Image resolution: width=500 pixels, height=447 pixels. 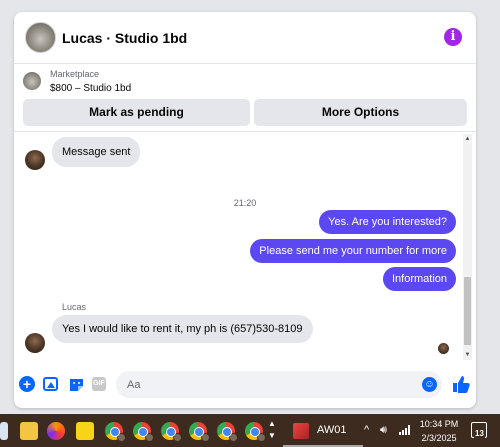 What do you see at coordinates (4, 431) in the screenshot?
I see `file-icon` at bounding box center [4, 431].